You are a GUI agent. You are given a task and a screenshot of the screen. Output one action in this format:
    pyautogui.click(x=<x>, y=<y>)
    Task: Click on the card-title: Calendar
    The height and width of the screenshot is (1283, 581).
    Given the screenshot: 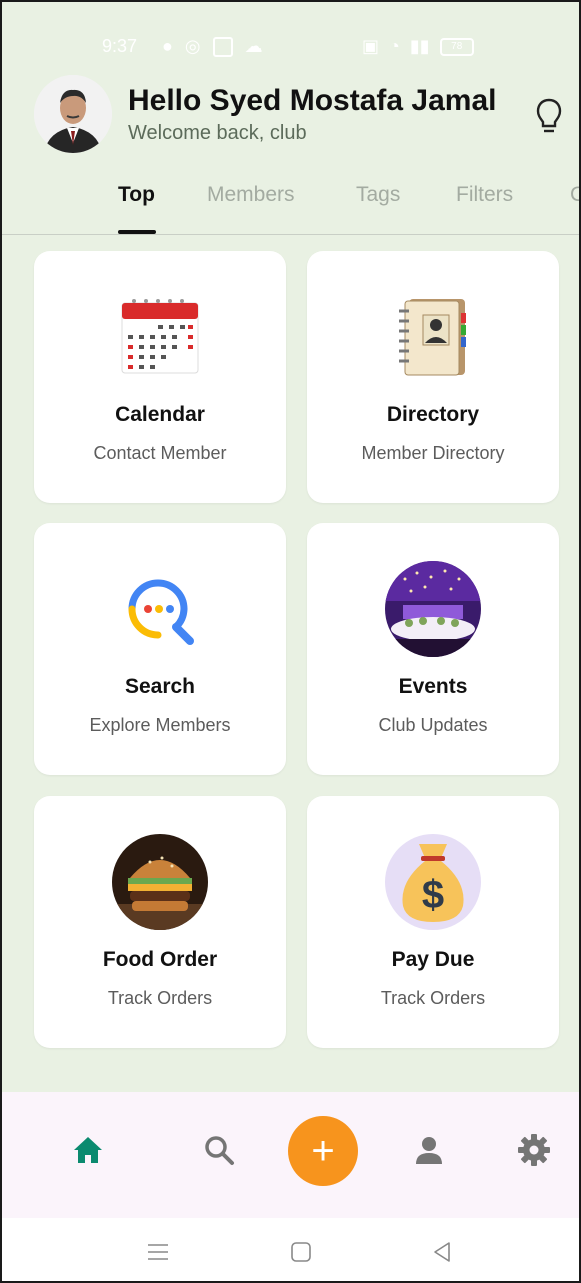 What is the action you would take?
    pyautogui.click(x=160, y=414)
    